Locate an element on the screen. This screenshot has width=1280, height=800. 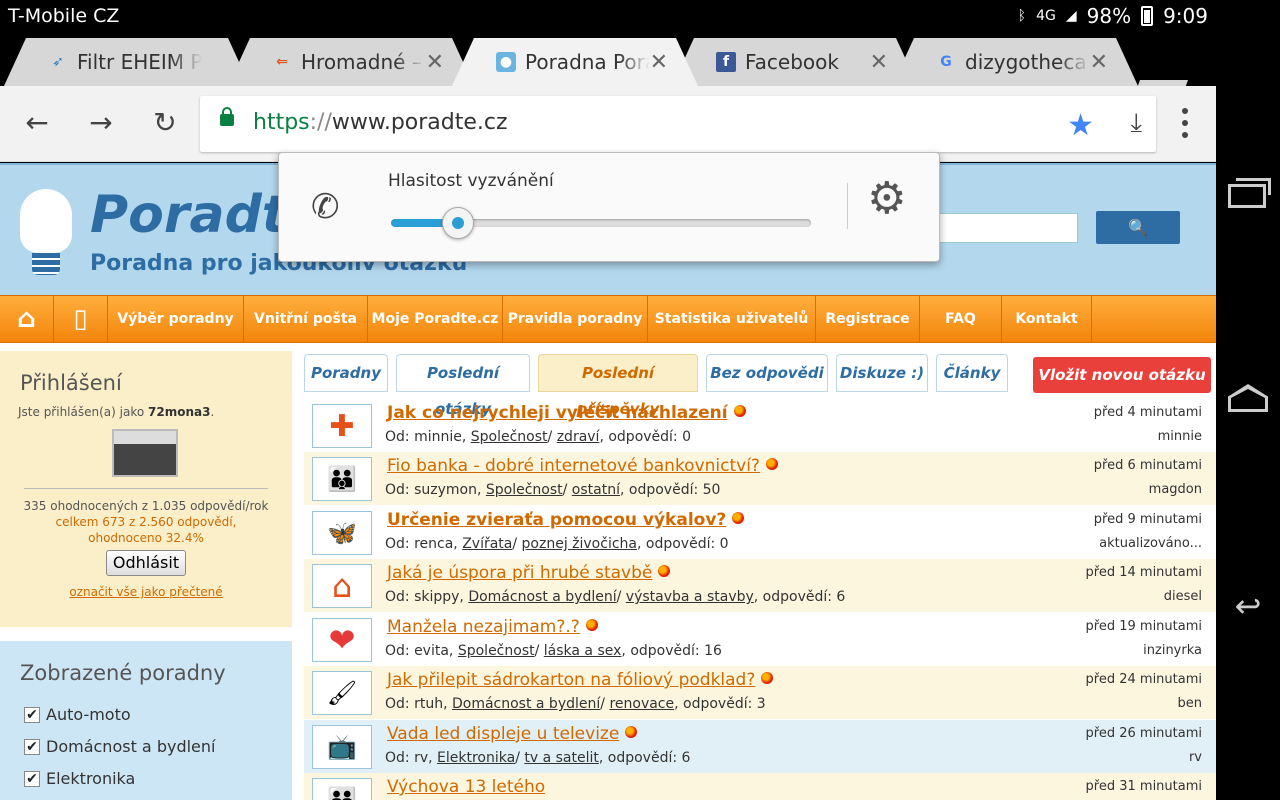
nav-moje-poradte: Moje Poradte.cz is located at coordinates (435, 319).